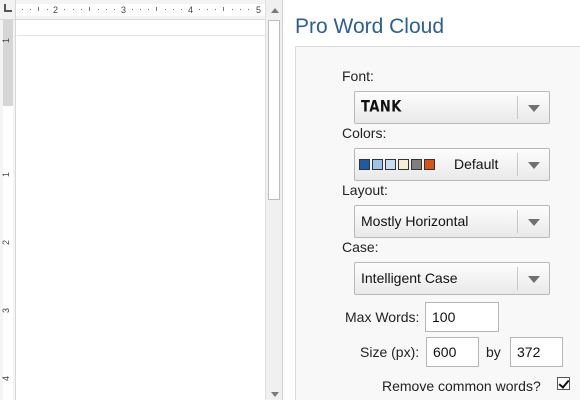 The image size is (580, 400). Describe the element at coordinates (259, 10) in the screenshot. I see `ruler-number: 5` at that location.